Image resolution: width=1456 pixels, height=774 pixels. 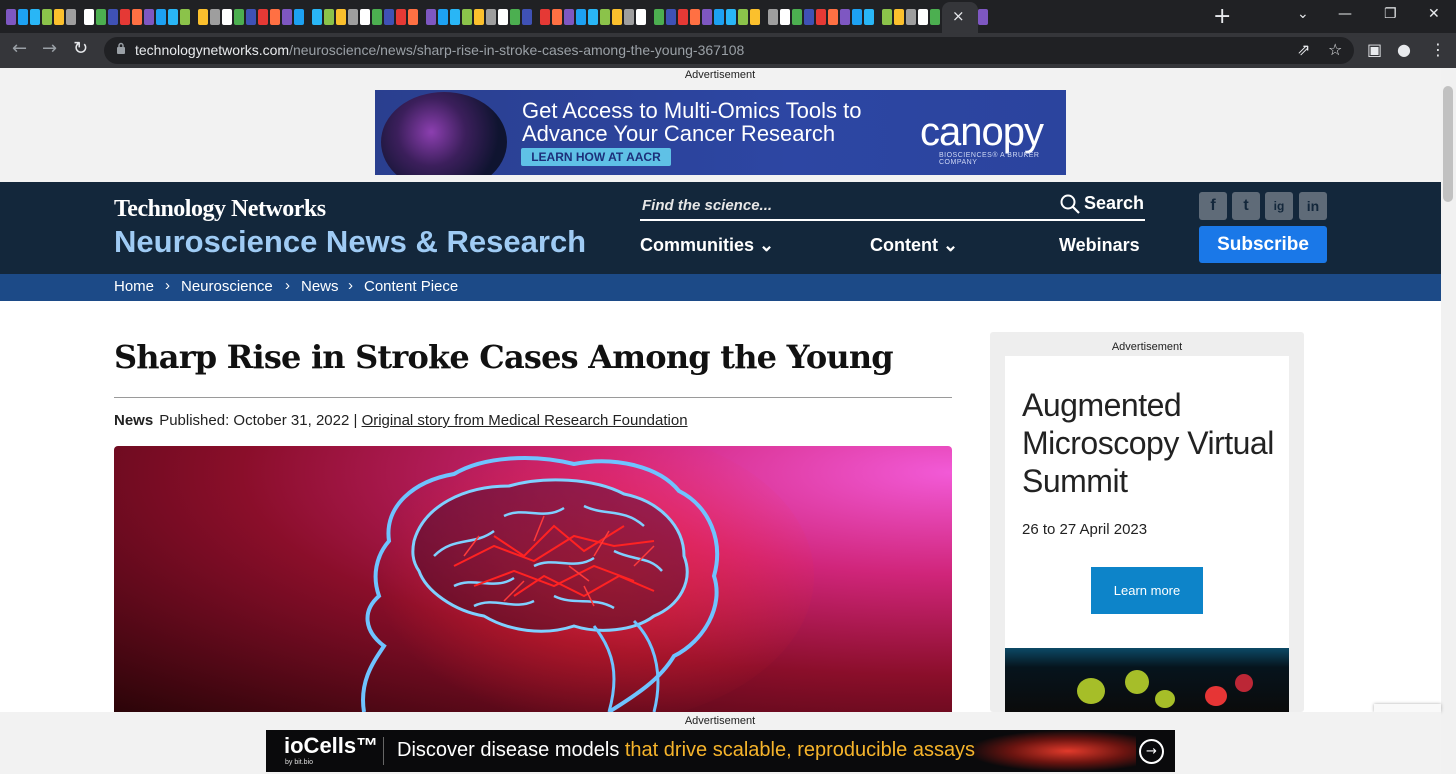 What do you see at coordinates (134, 286) in the screenshot?
I see `breadcrumb-home: Home` at bounding box center [134, 286].